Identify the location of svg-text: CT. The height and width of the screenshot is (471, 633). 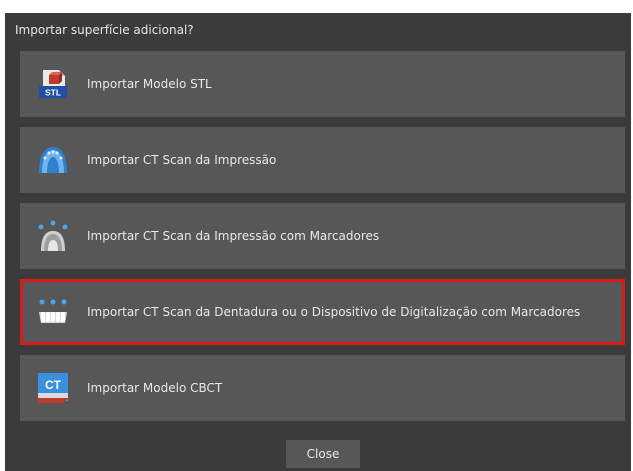
(53, 385).